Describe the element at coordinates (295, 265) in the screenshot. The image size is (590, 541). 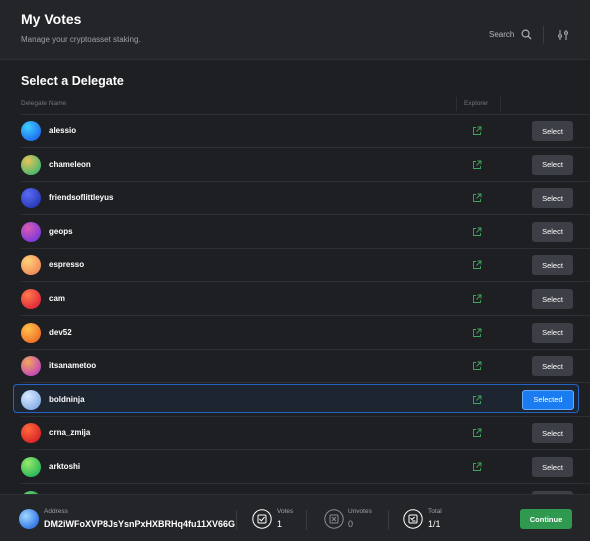
I see `delegate-row: espresso Select` at that location.